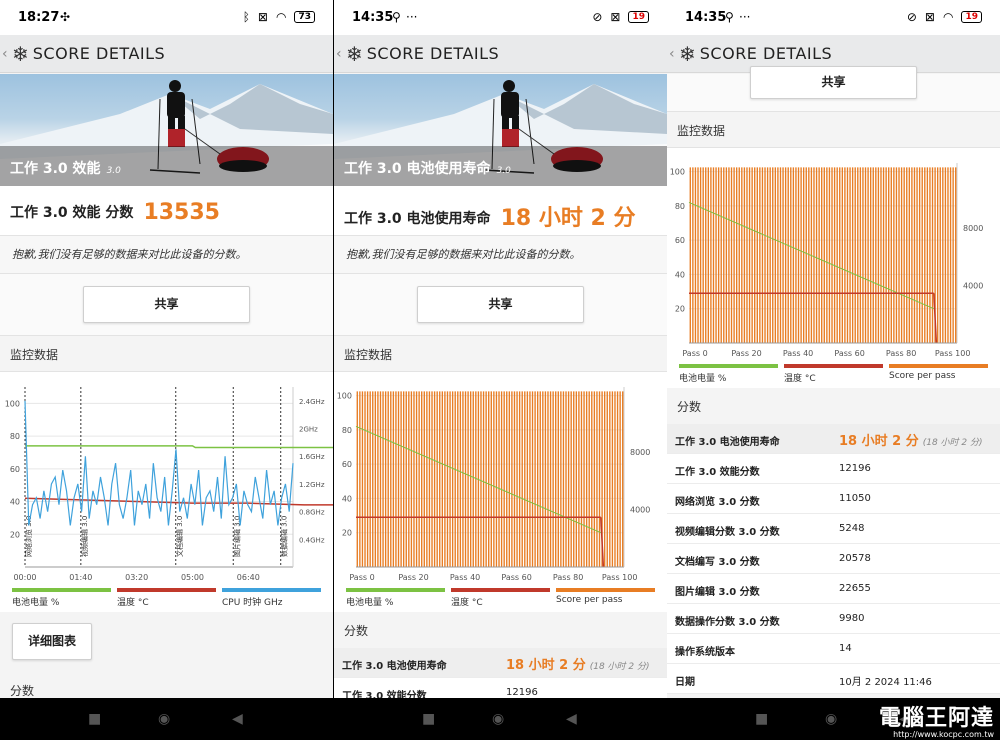 The image size is (1000, 740). I want to click on status-icons: ᛒ ⊠ ◠ 73, so click(279, 17).